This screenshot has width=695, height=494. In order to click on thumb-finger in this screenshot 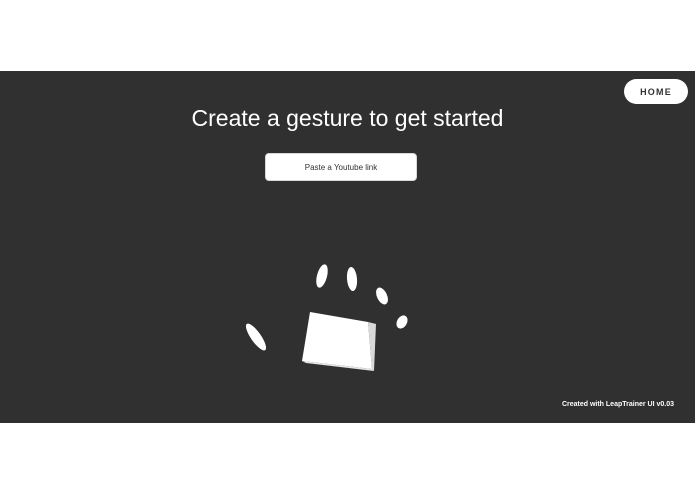, I will do `click(256, 337)`.